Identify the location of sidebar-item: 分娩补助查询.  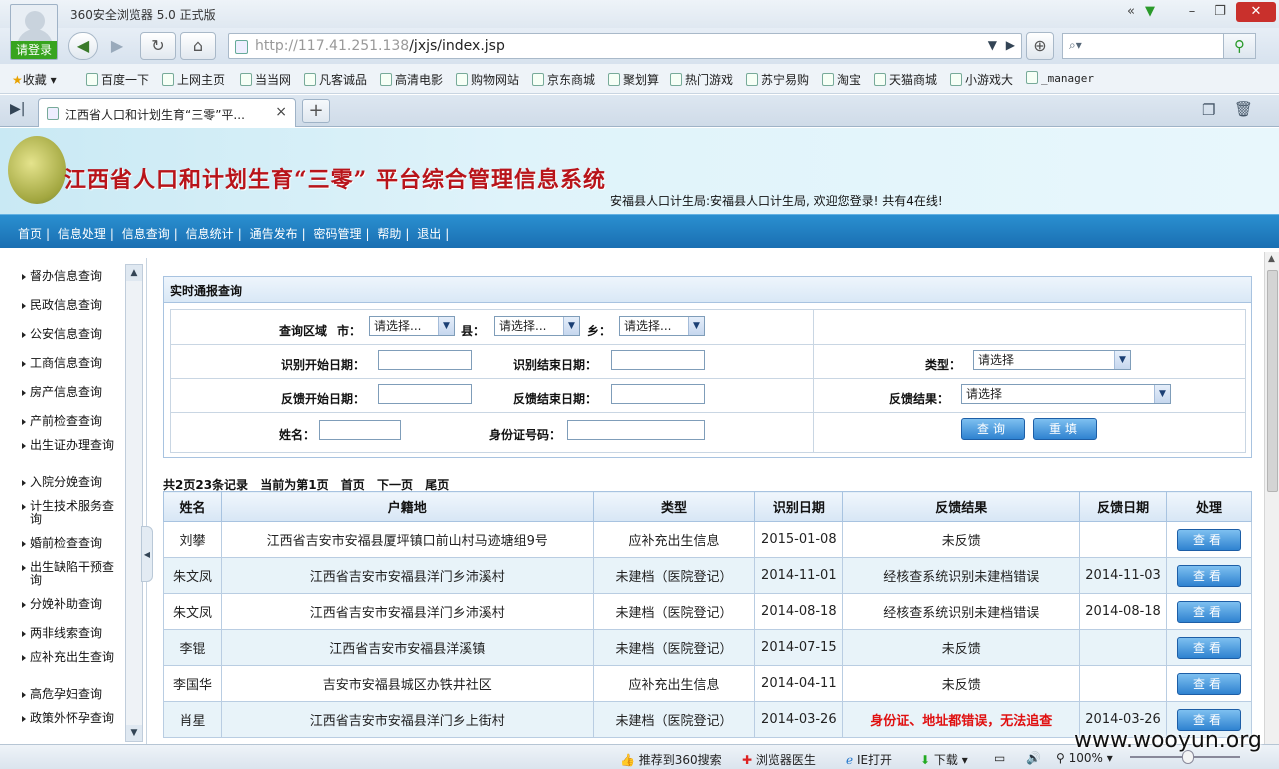
(70, 604).